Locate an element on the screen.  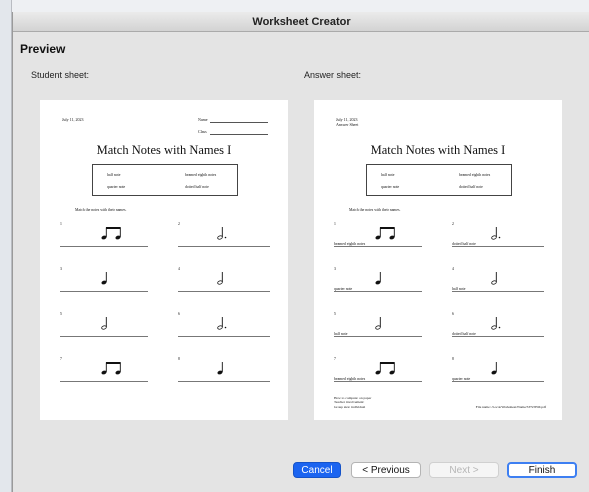
window-title: Worksheet Creator is located at coordinates (301, 22).